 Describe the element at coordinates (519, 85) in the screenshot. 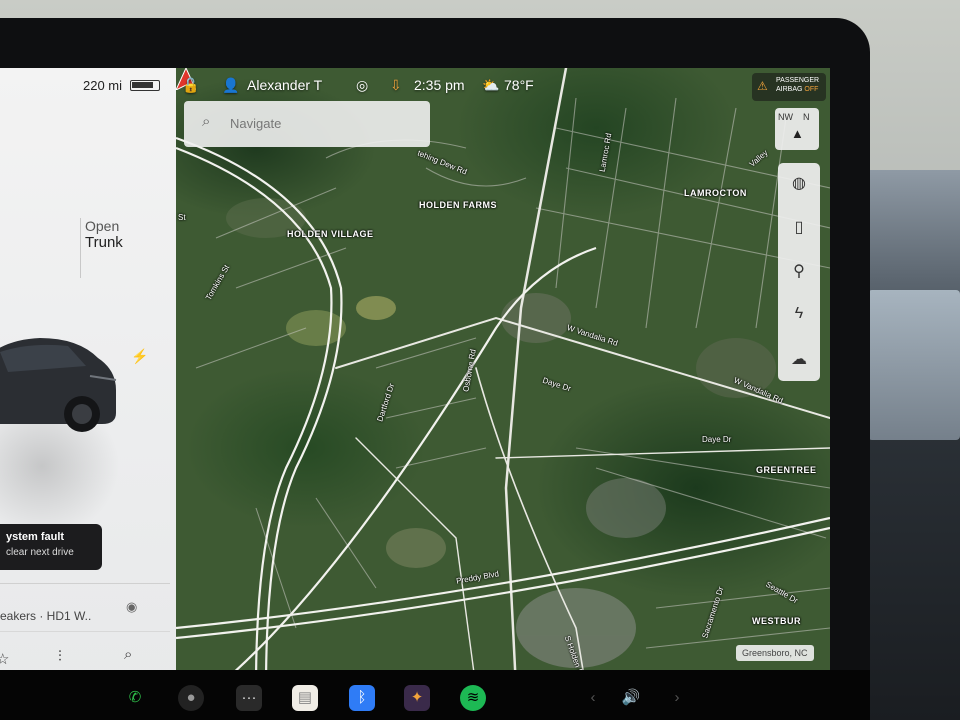

I see `outside-temperature: 78°F` at that location.